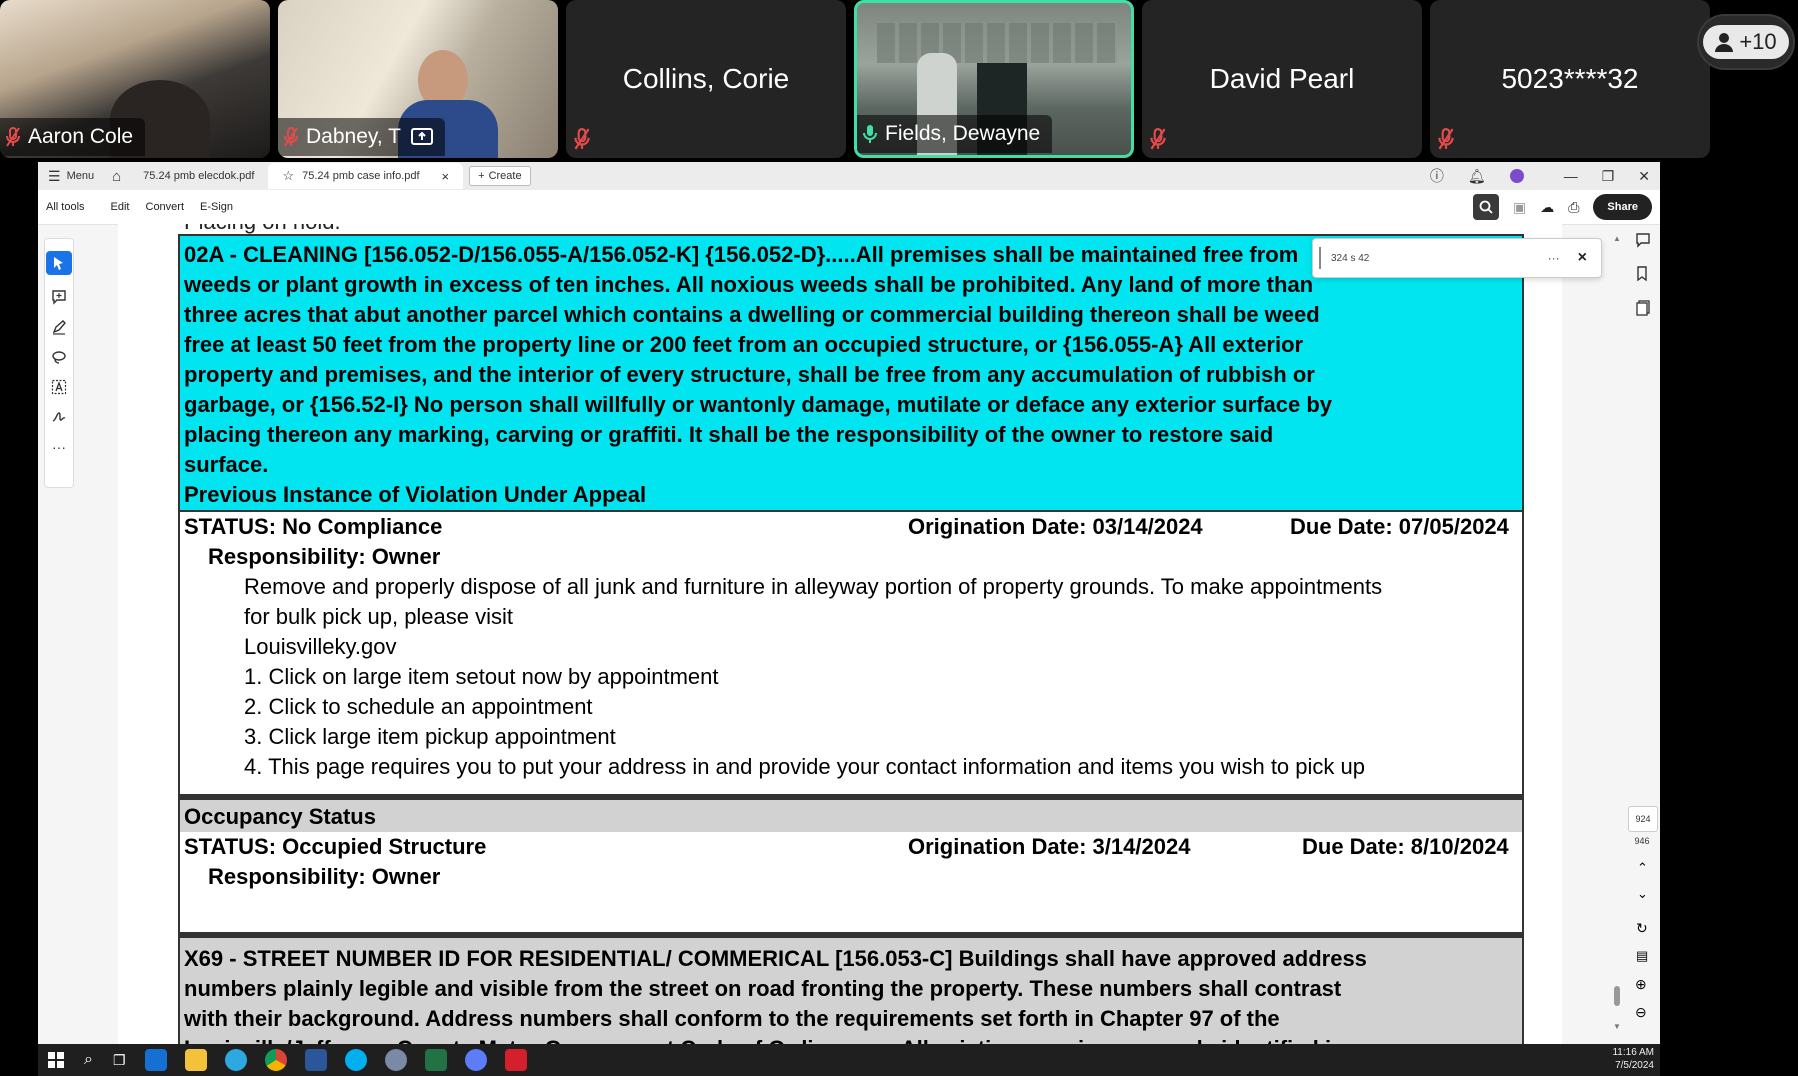 The width and height of the screenshot is (1798, 1076). What do you see at coordinates (994, 79) in the screenshot?
I see `participant-tile-active-speaker: Fields, Dewayne` at bounding box center [994, 79].